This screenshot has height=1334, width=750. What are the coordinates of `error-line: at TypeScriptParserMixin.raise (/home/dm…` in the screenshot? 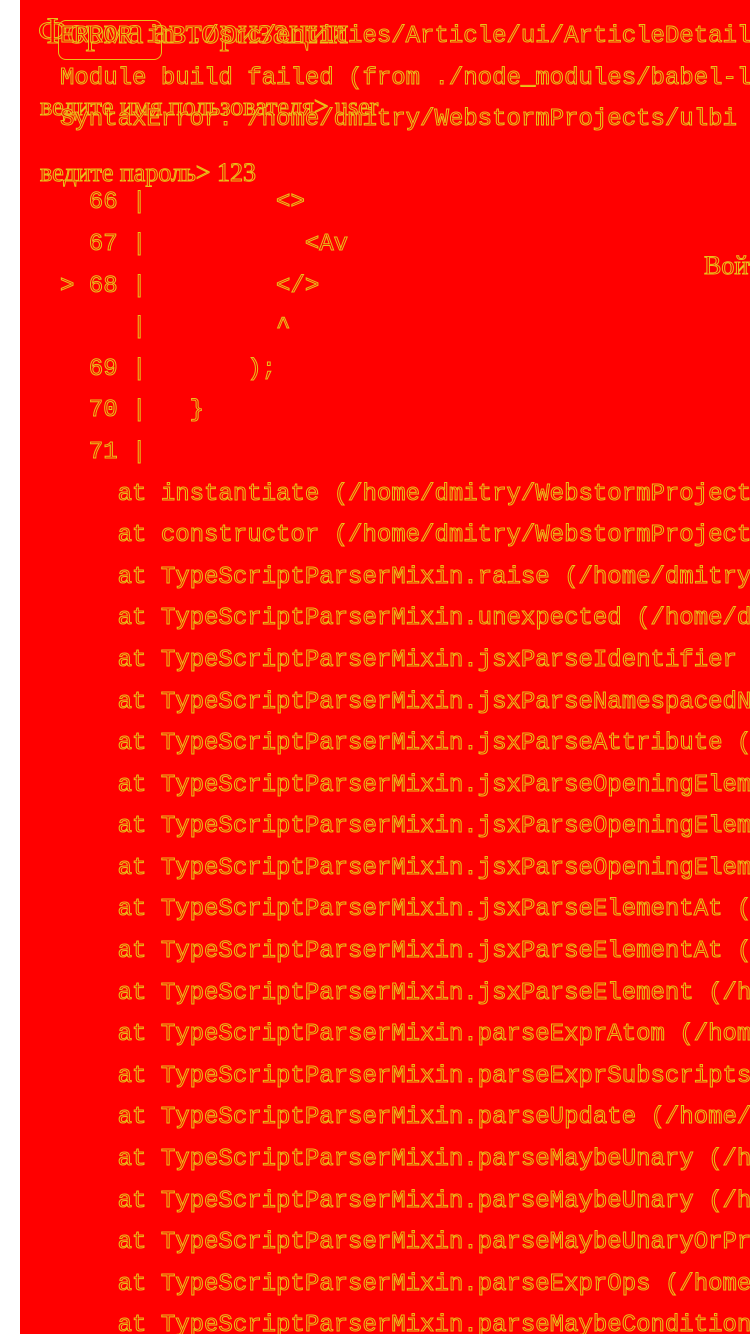 It's located at (405, 577).